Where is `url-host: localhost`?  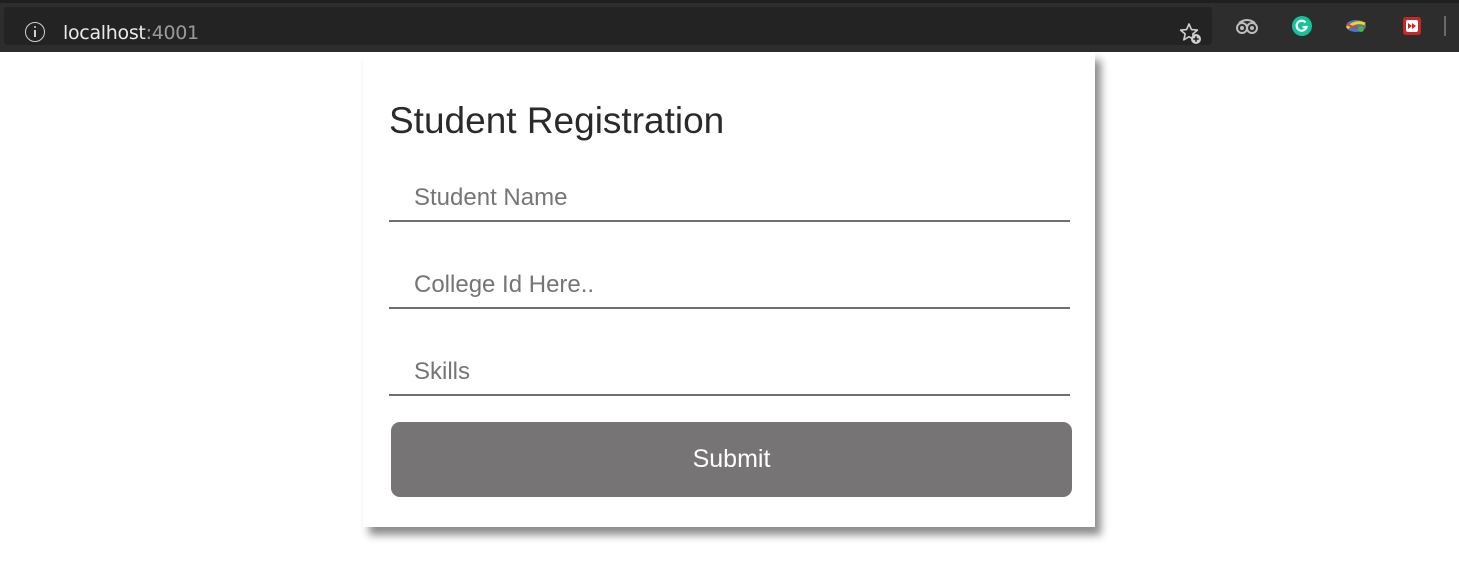
url-host: localhost is located at coordinates (104, 33).